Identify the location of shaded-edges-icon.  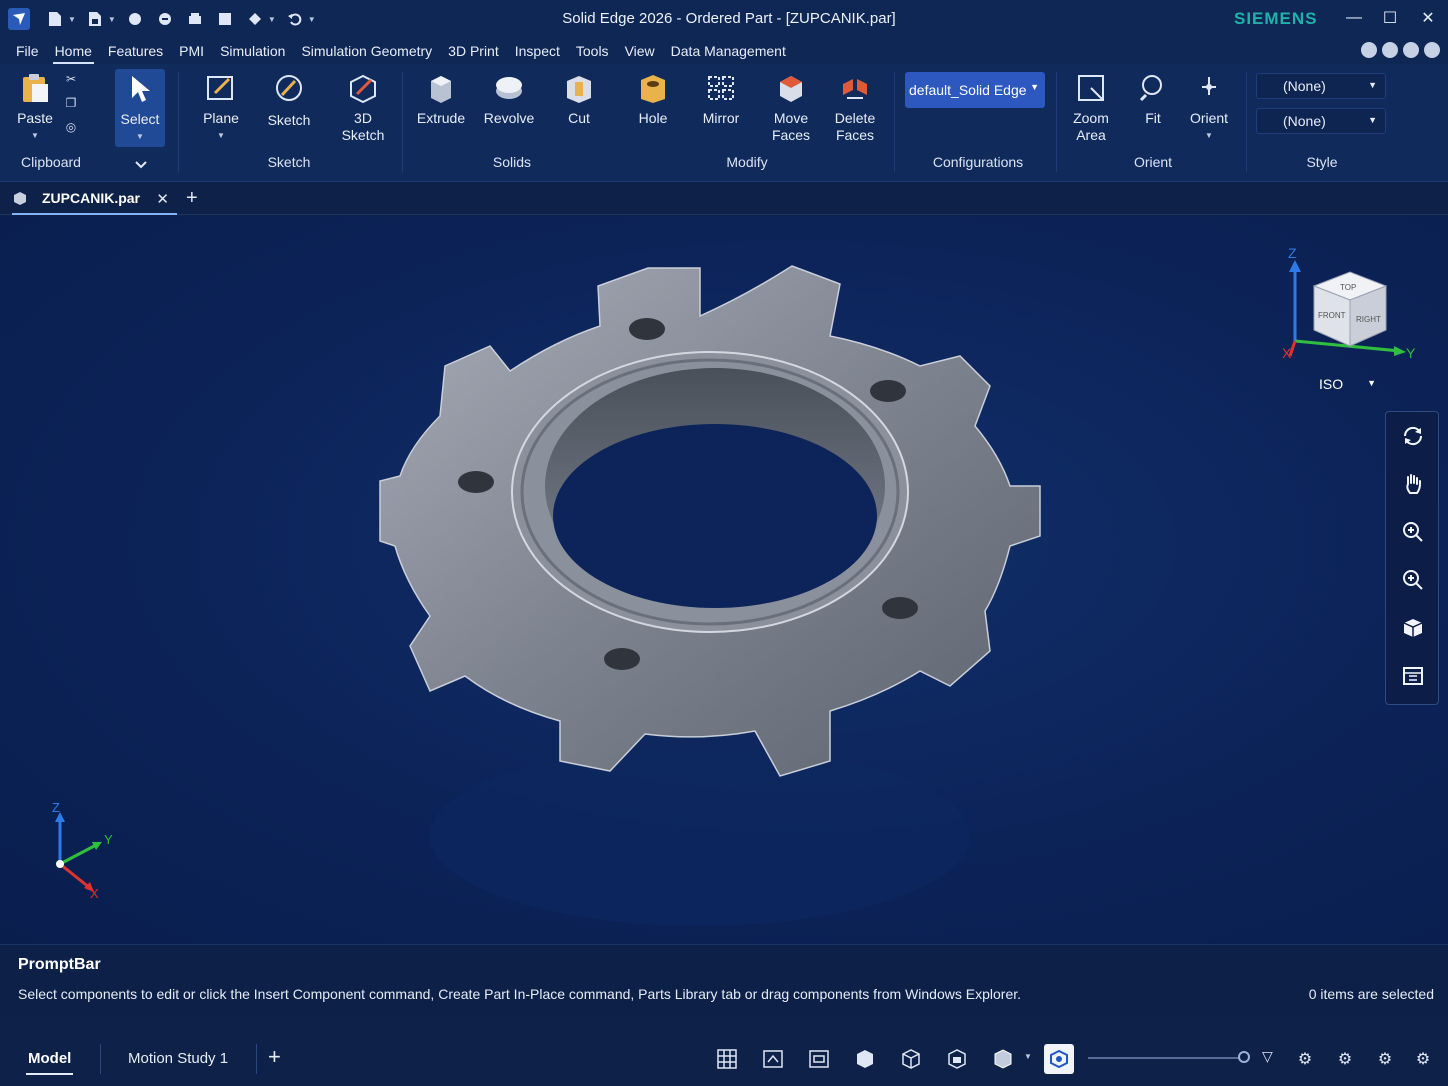
(1003, 1059).